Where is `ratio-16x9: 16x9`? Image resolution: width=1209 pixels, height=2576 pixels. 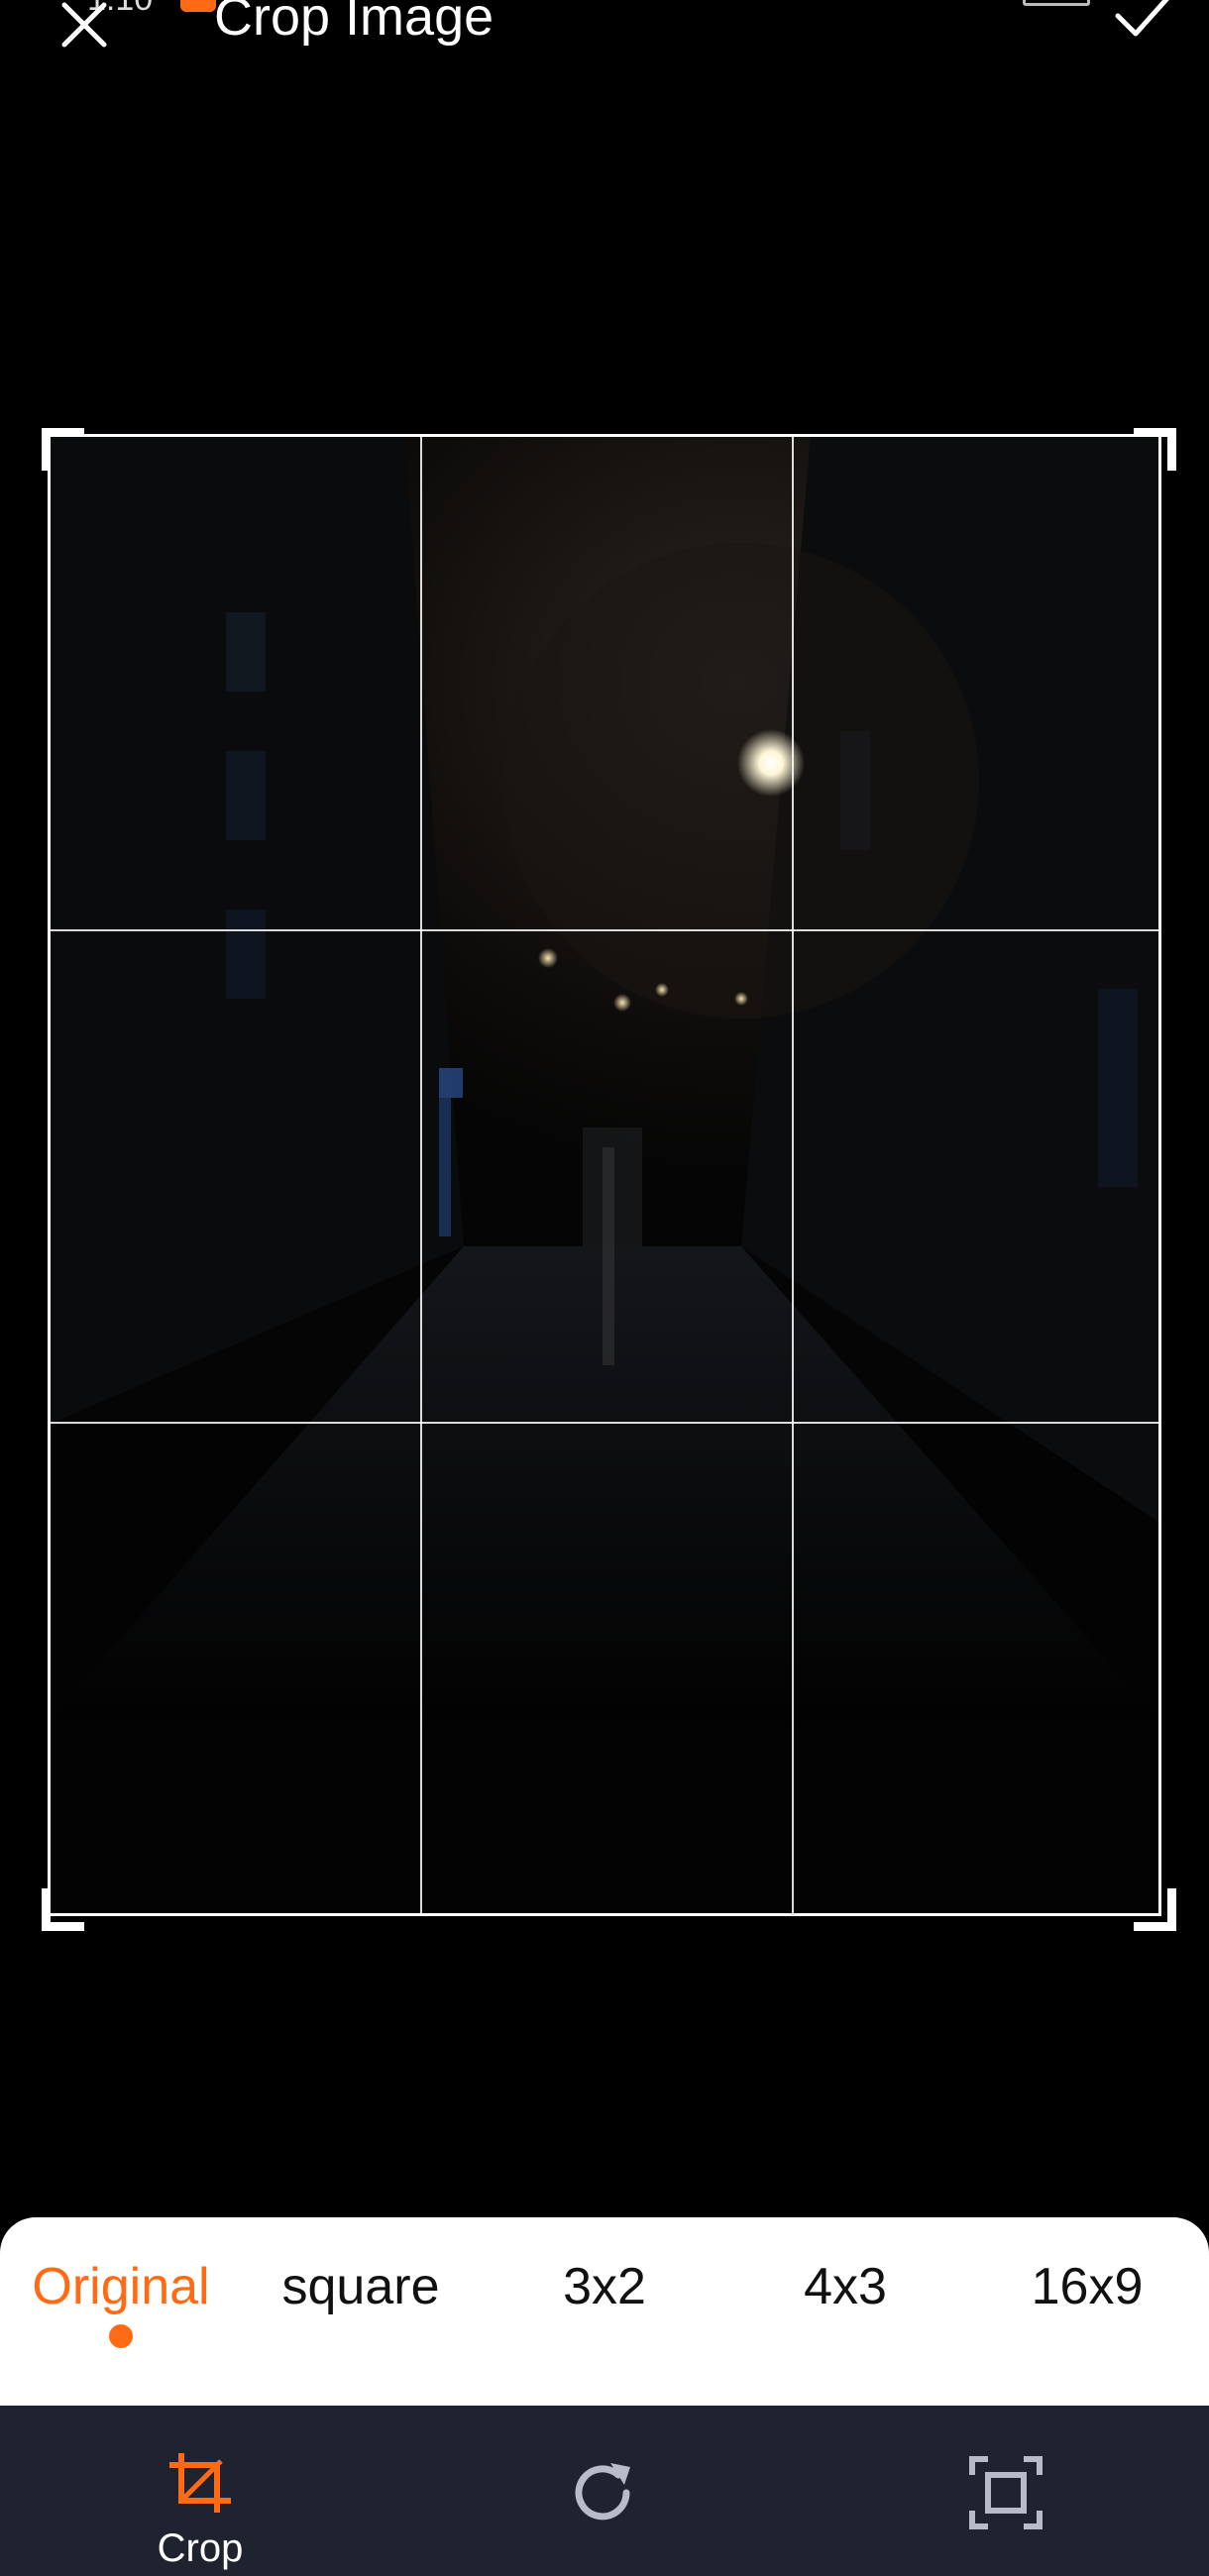
ratio-16x9: 16x9 is located at coordinates (1088, 2286).